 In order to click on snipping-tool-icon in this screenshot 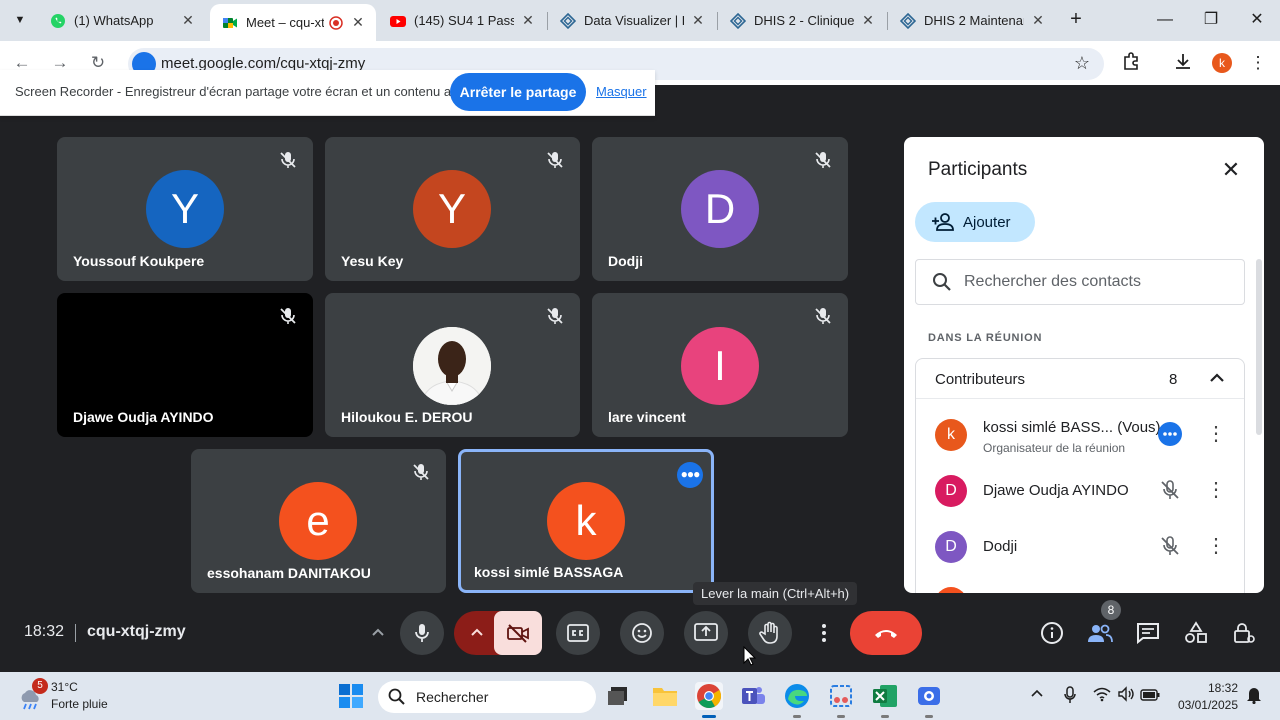, I will do `click(841, 700)`.